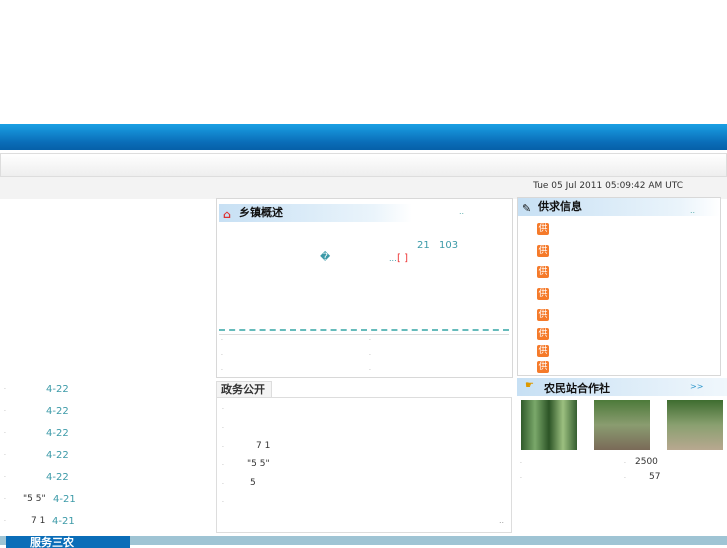 The width and height of the screenshot is (727, 548). Describe the element at coordinates (423, 245) in the screenshot. I see `town-stat-1: 21` at that location.